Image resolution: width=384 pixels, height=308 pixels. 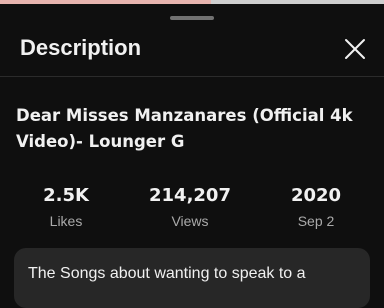 I want to click on views-label: Views, so click(x=190, y=221).